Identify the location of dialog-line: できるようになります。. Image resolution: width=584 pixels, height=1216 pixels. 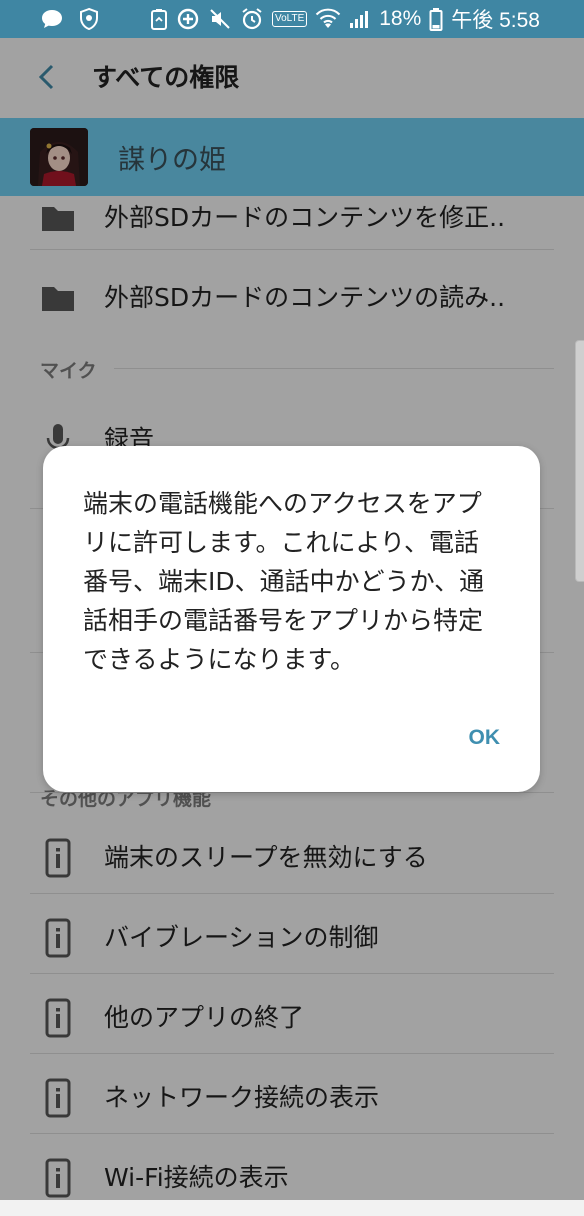
(219, 659).